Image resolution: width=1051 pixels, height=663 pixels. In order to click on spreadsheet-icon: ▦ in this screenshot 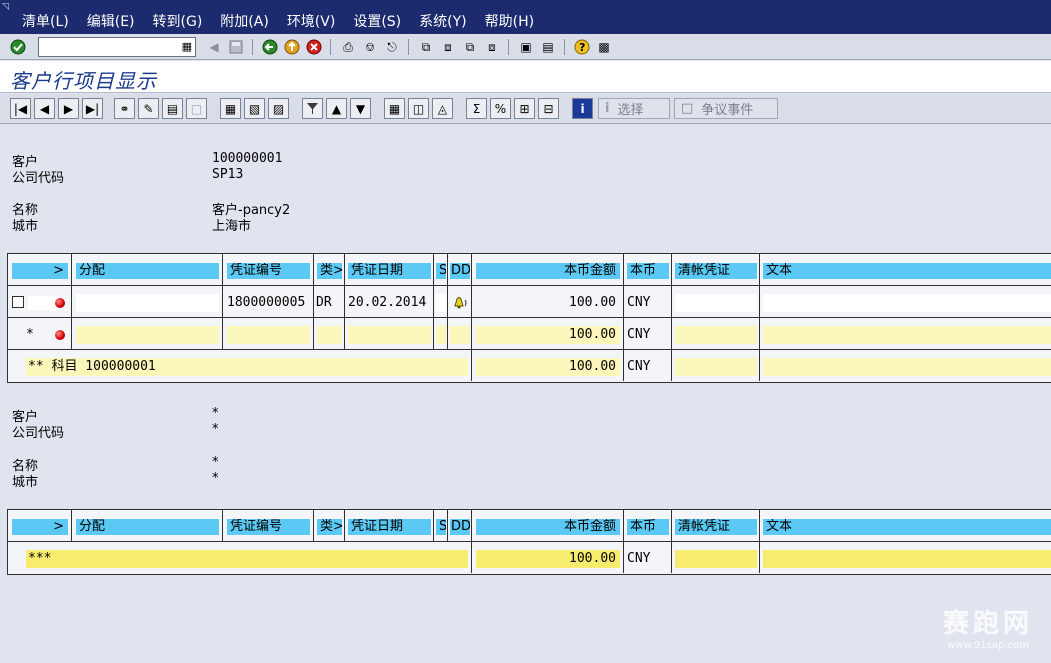, I will do `click(394, 108)`.